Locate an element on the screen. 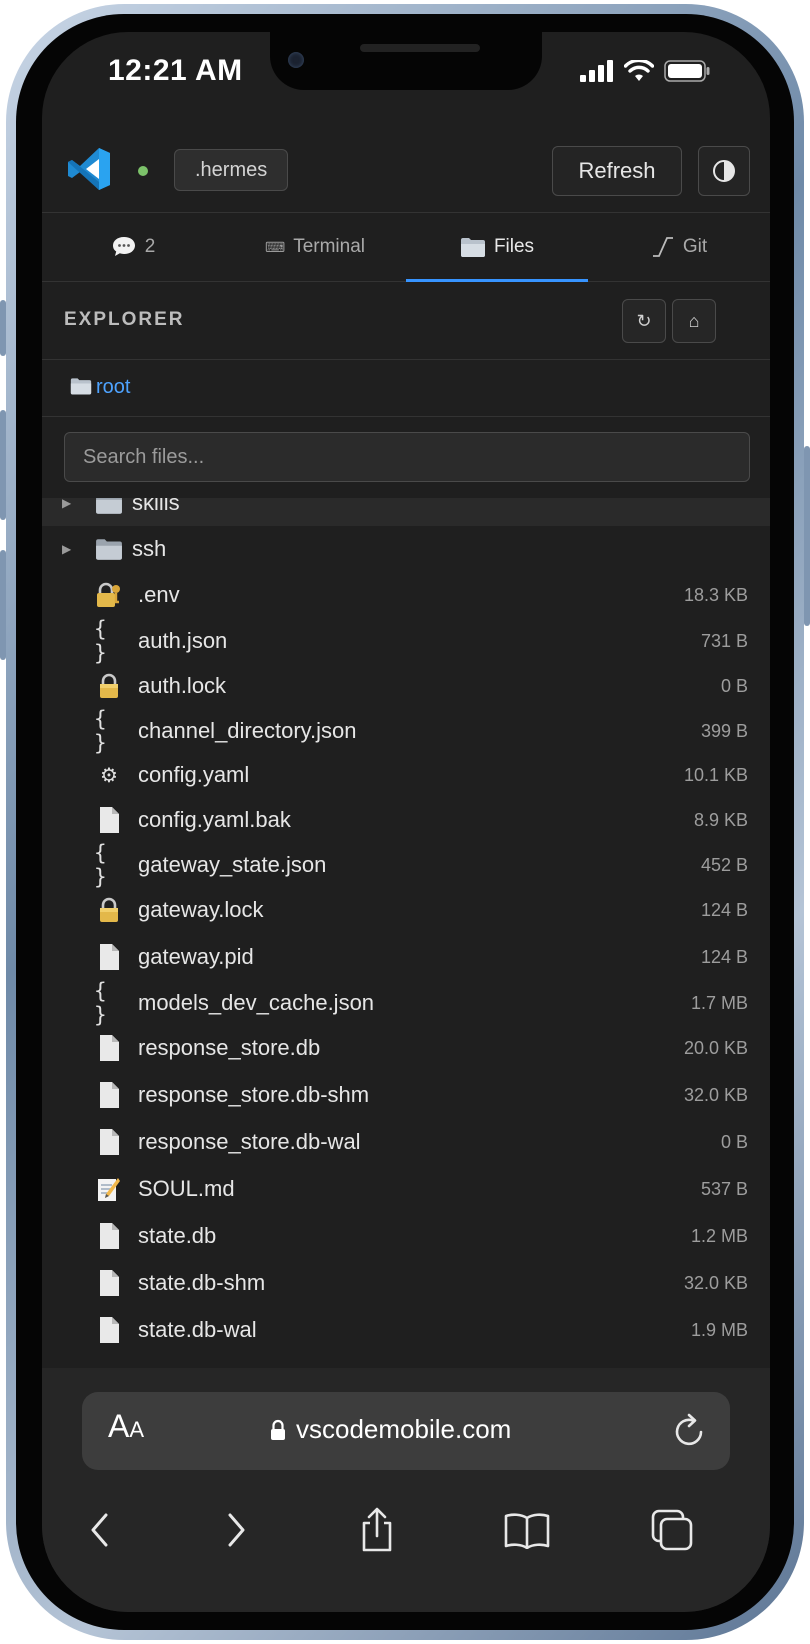 This screenshot has width=810, height=1644. folder-row: ▶ skills is located at coordinates (406, 512).